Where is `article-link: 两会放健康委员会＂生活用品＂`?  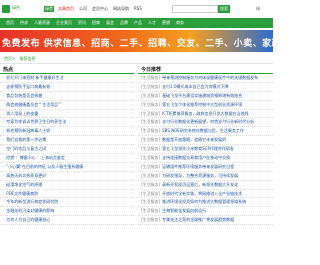 article-link: 两会放健康委员会＂生活用品＂ is located at coordinates (34, 104).